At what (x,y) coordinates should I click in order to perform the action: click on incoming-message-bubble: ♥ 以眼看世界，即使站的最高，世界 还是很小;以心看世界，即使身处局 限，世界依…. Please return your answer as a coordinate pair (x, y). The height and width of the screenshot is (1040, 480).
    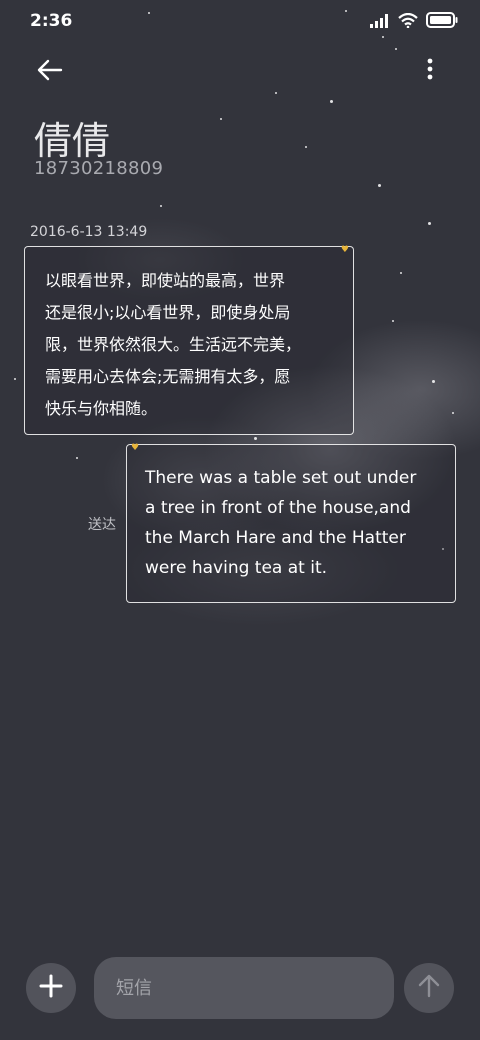
    Looking at the image, I should click on (189, 340).